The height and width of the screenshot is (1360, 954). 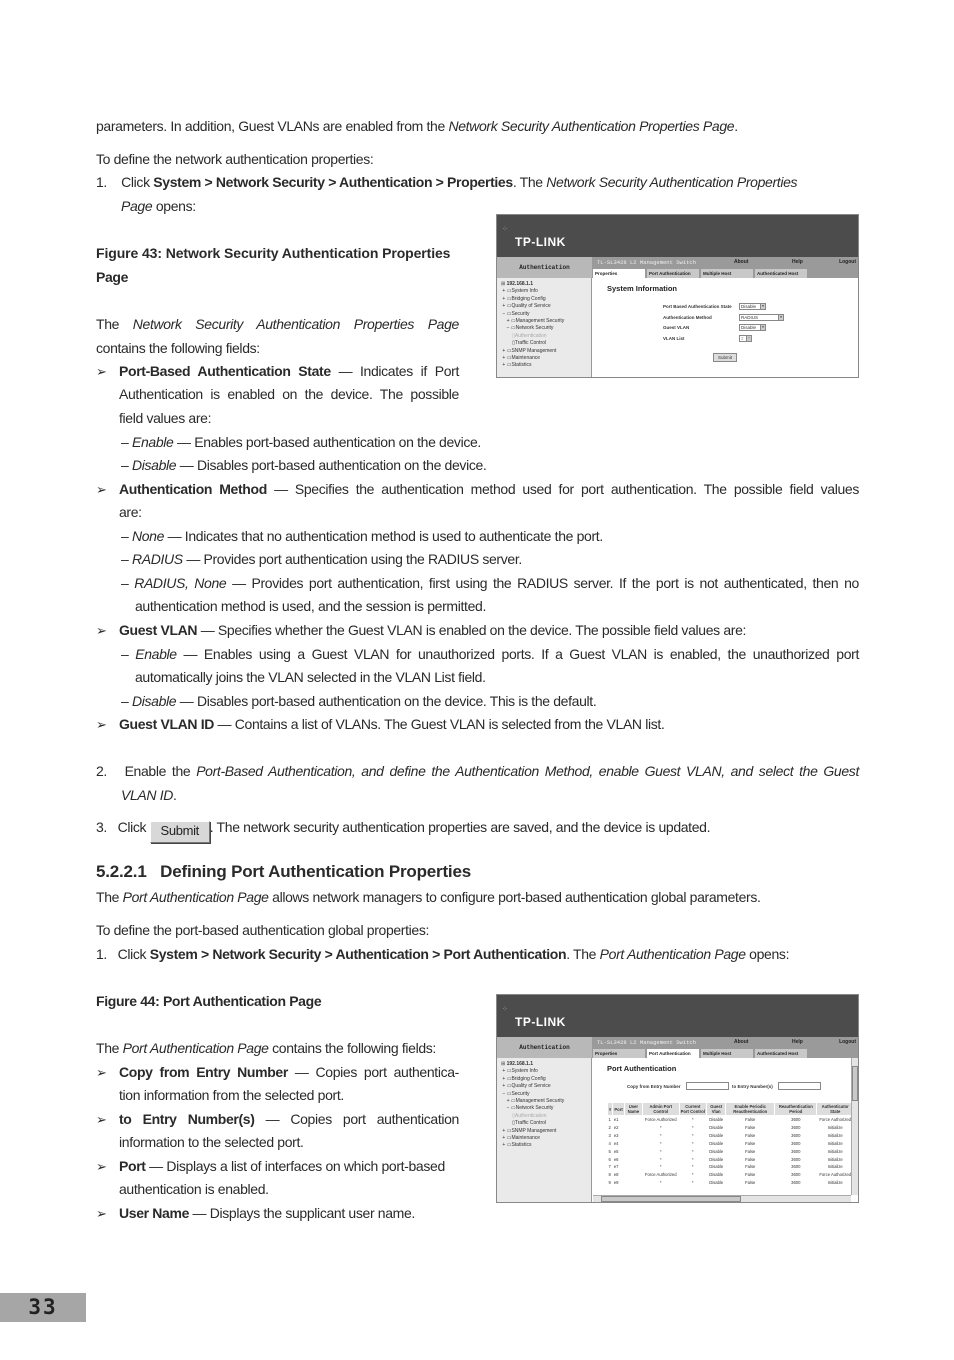 What do you see at coordinates (731, 1167) in the screenshot?
I see `table-row: 7 e7 * * Disable False 3600 Initialize` at bounding box center [731, 1167].